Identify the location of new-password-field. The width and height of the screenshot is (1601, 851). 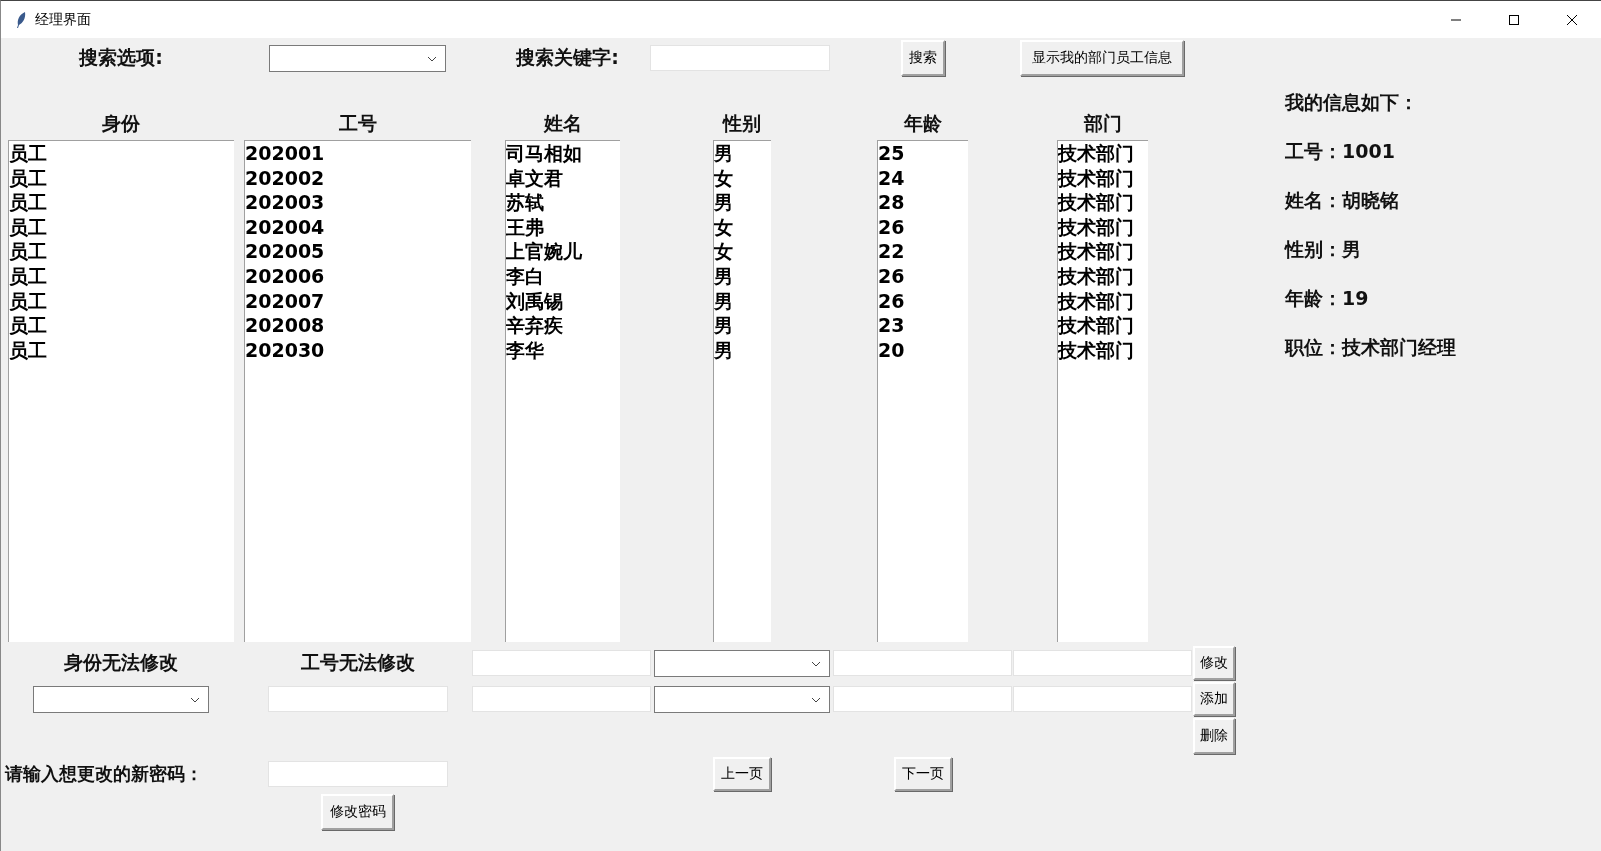
(357, 774).